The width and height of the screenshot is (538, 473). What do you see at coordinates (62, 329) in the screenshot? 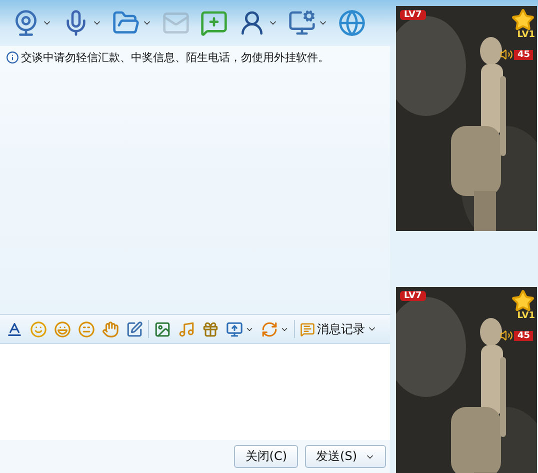
I see `laughing-face-icon` at bounding box center [62, 329].